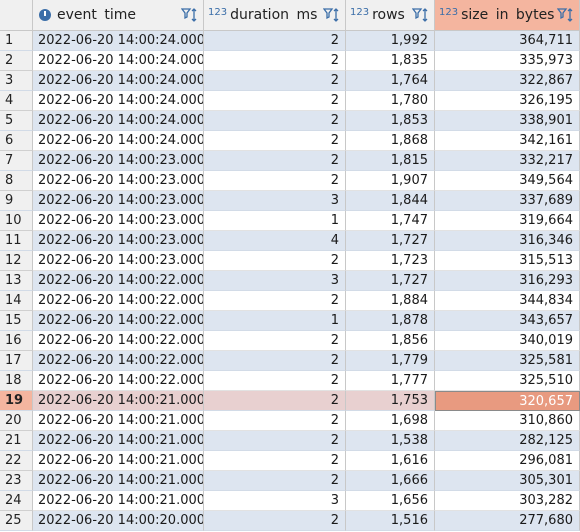  I want to click on row-number: 1, so click(16, 41).